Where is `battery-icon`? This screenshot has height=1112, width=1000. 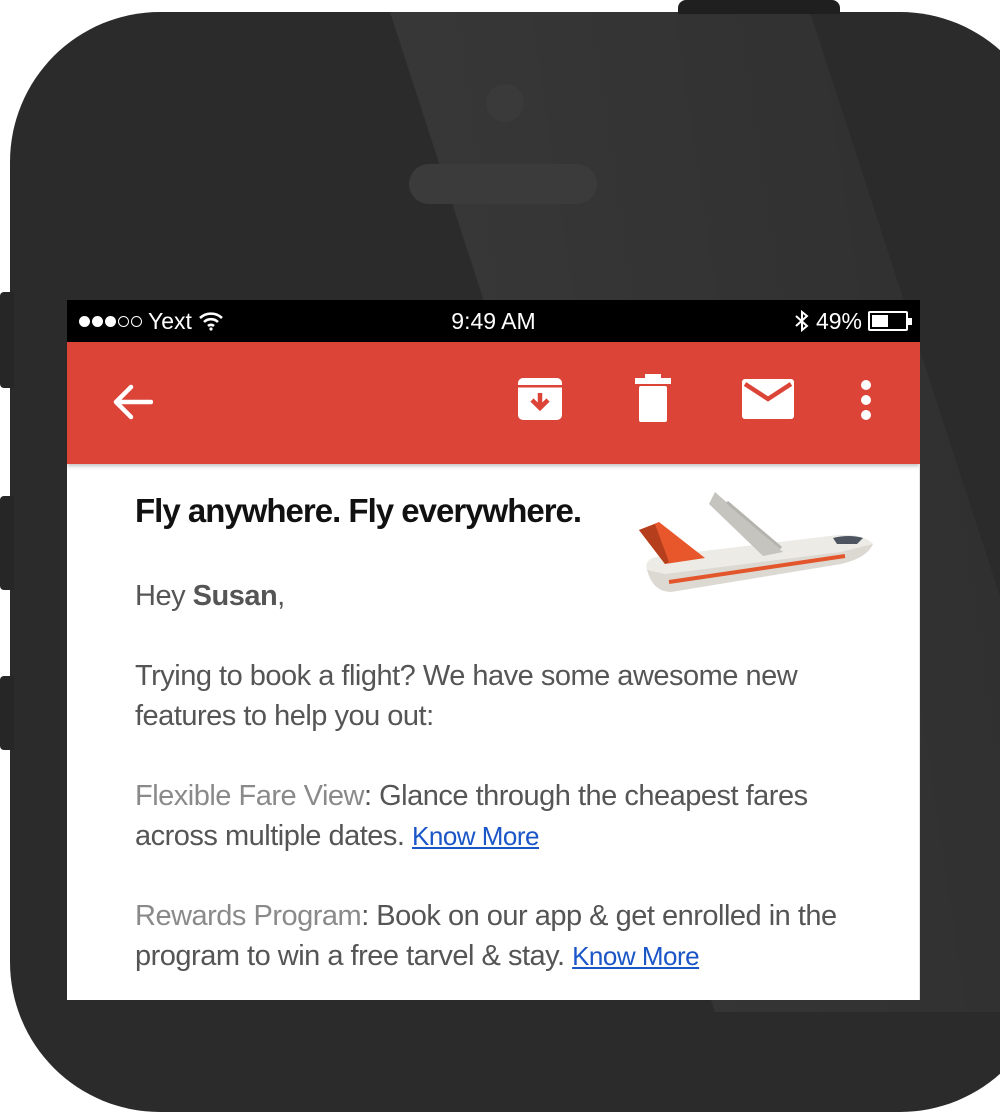 battery-icon is located at coordinates (890, 321).